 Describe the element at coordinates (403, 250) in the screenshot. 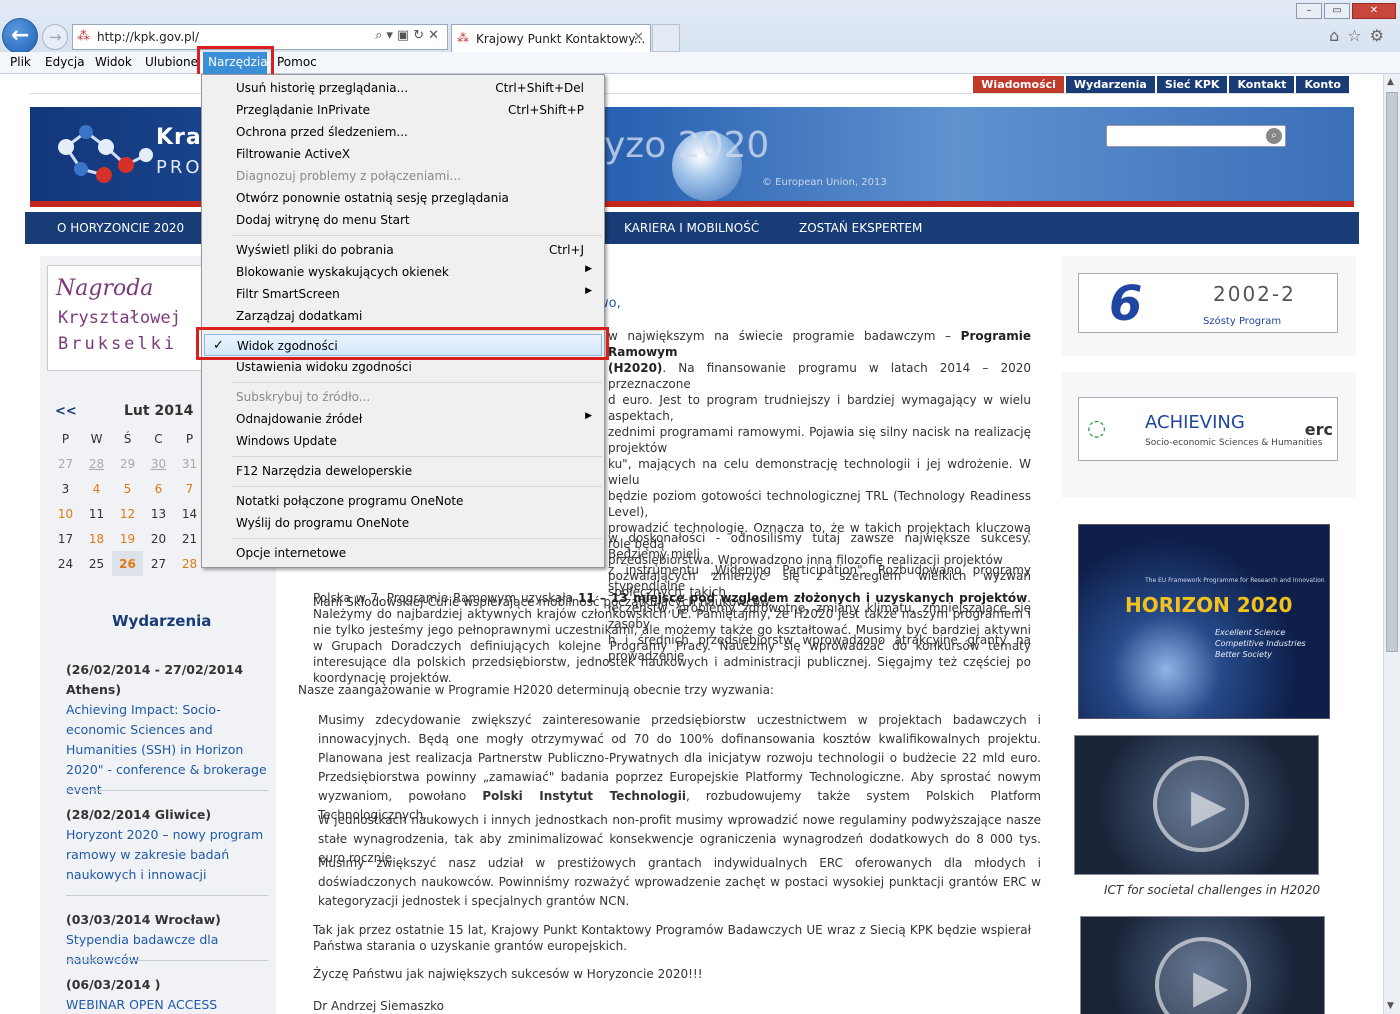

I see `menu-item-downloads: Wyświetl pliki do pobrania Ctrl+J` at that location.